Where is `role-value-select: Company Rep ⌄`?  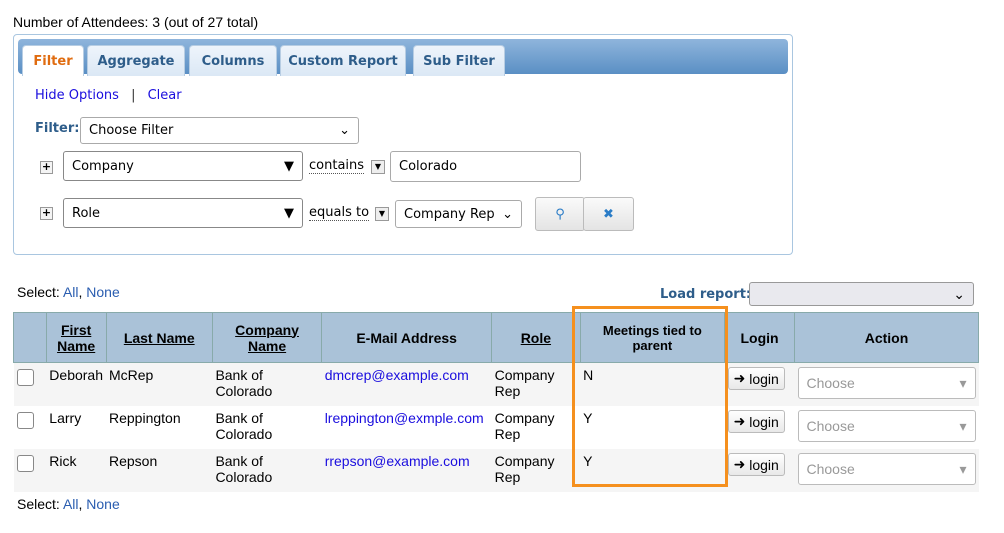 role-value-select: Company Rep ⌄ is located at coordinates (458, 214).